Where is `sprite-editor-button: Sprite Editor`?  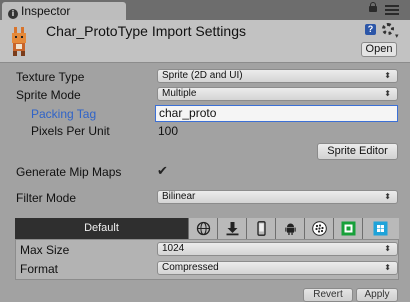
sprite-editor-button: Sprite Editor is located at coordinates (357, 151).